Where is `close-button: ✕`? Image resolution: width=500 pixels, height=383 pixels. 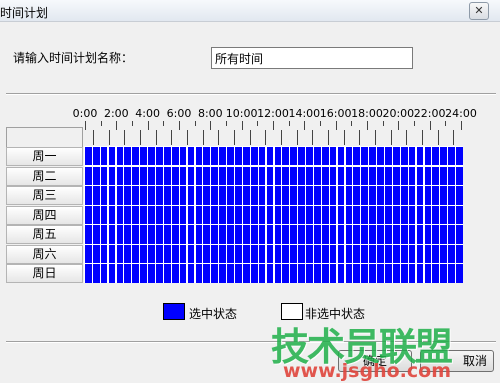
close-button: ✕ is located at coordinates (479, 11).